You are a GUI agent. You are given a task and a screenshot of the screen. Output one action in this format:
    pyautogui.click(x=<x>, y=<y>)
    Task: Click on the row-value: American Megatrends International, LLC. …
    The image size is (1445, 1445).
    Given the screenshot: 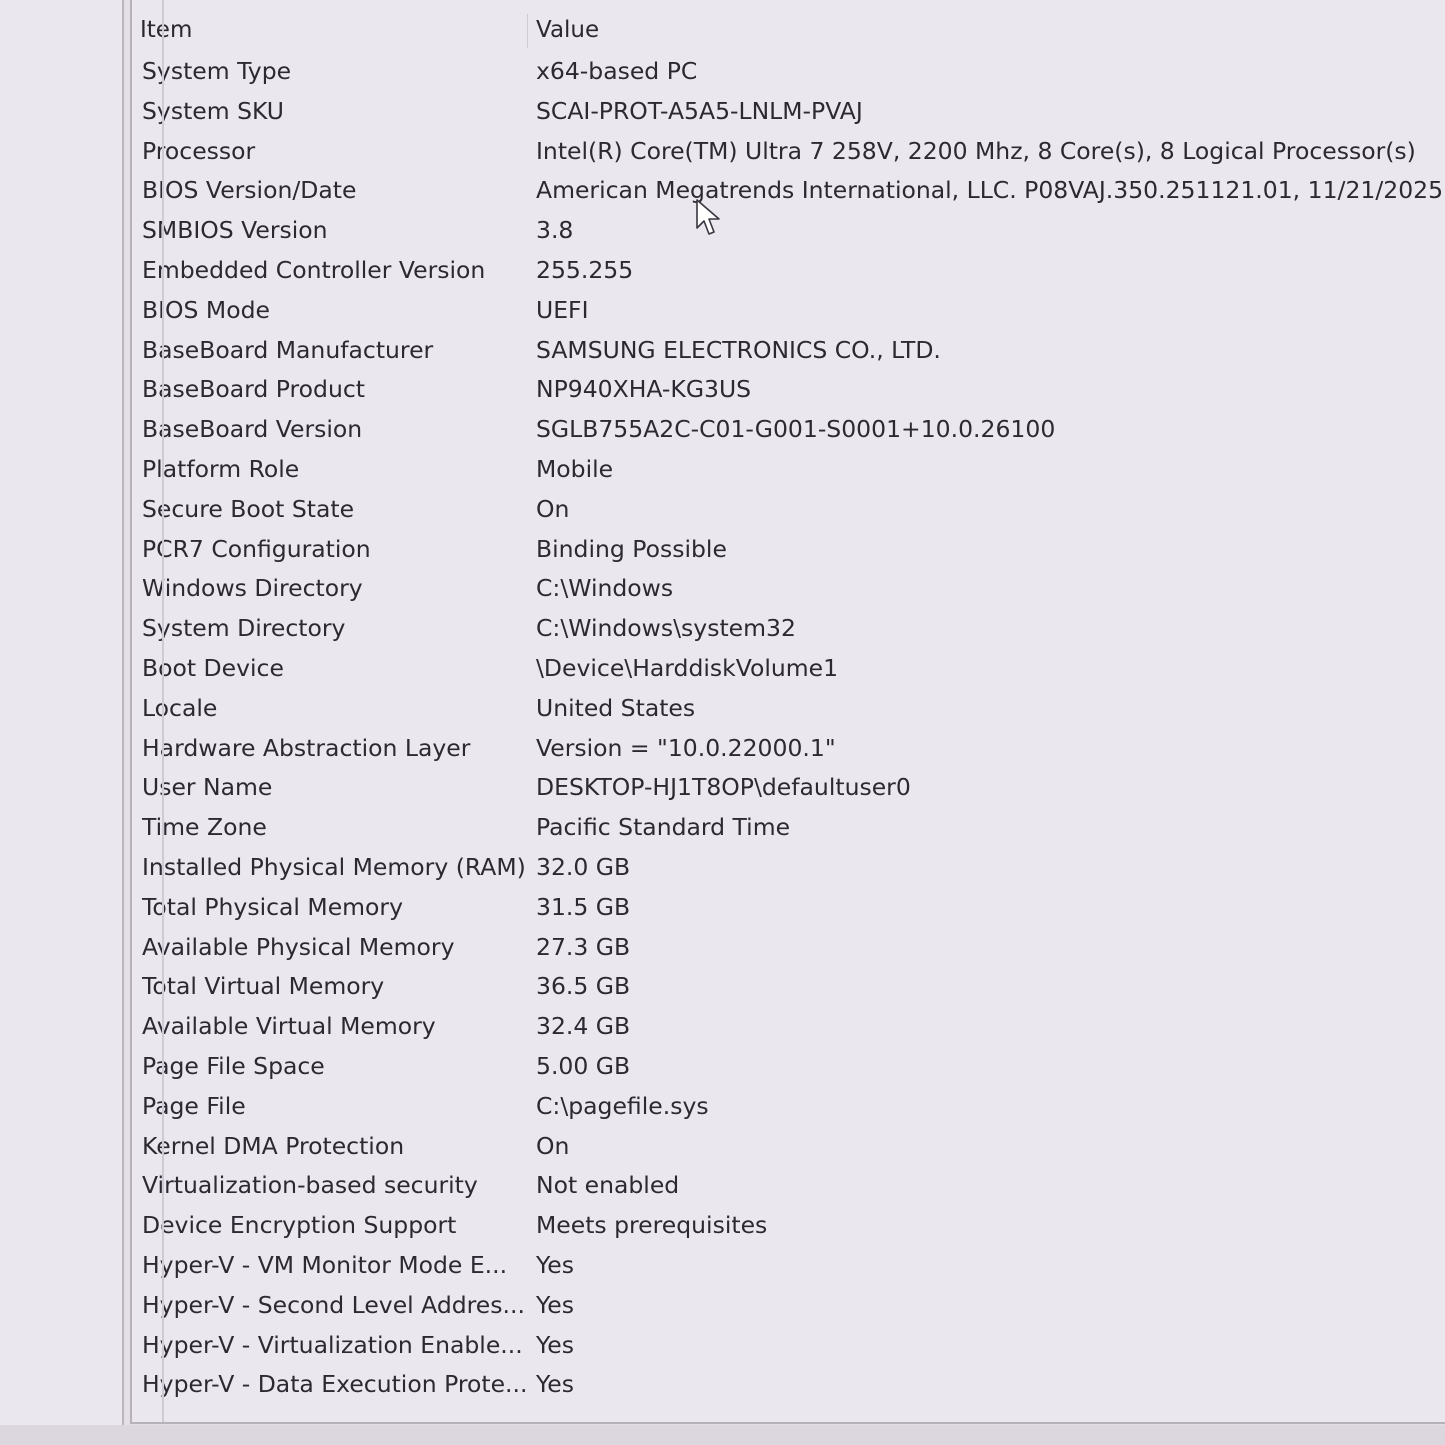 What is the action you would take?
    pyautogui.click(x=990, y=190)
    